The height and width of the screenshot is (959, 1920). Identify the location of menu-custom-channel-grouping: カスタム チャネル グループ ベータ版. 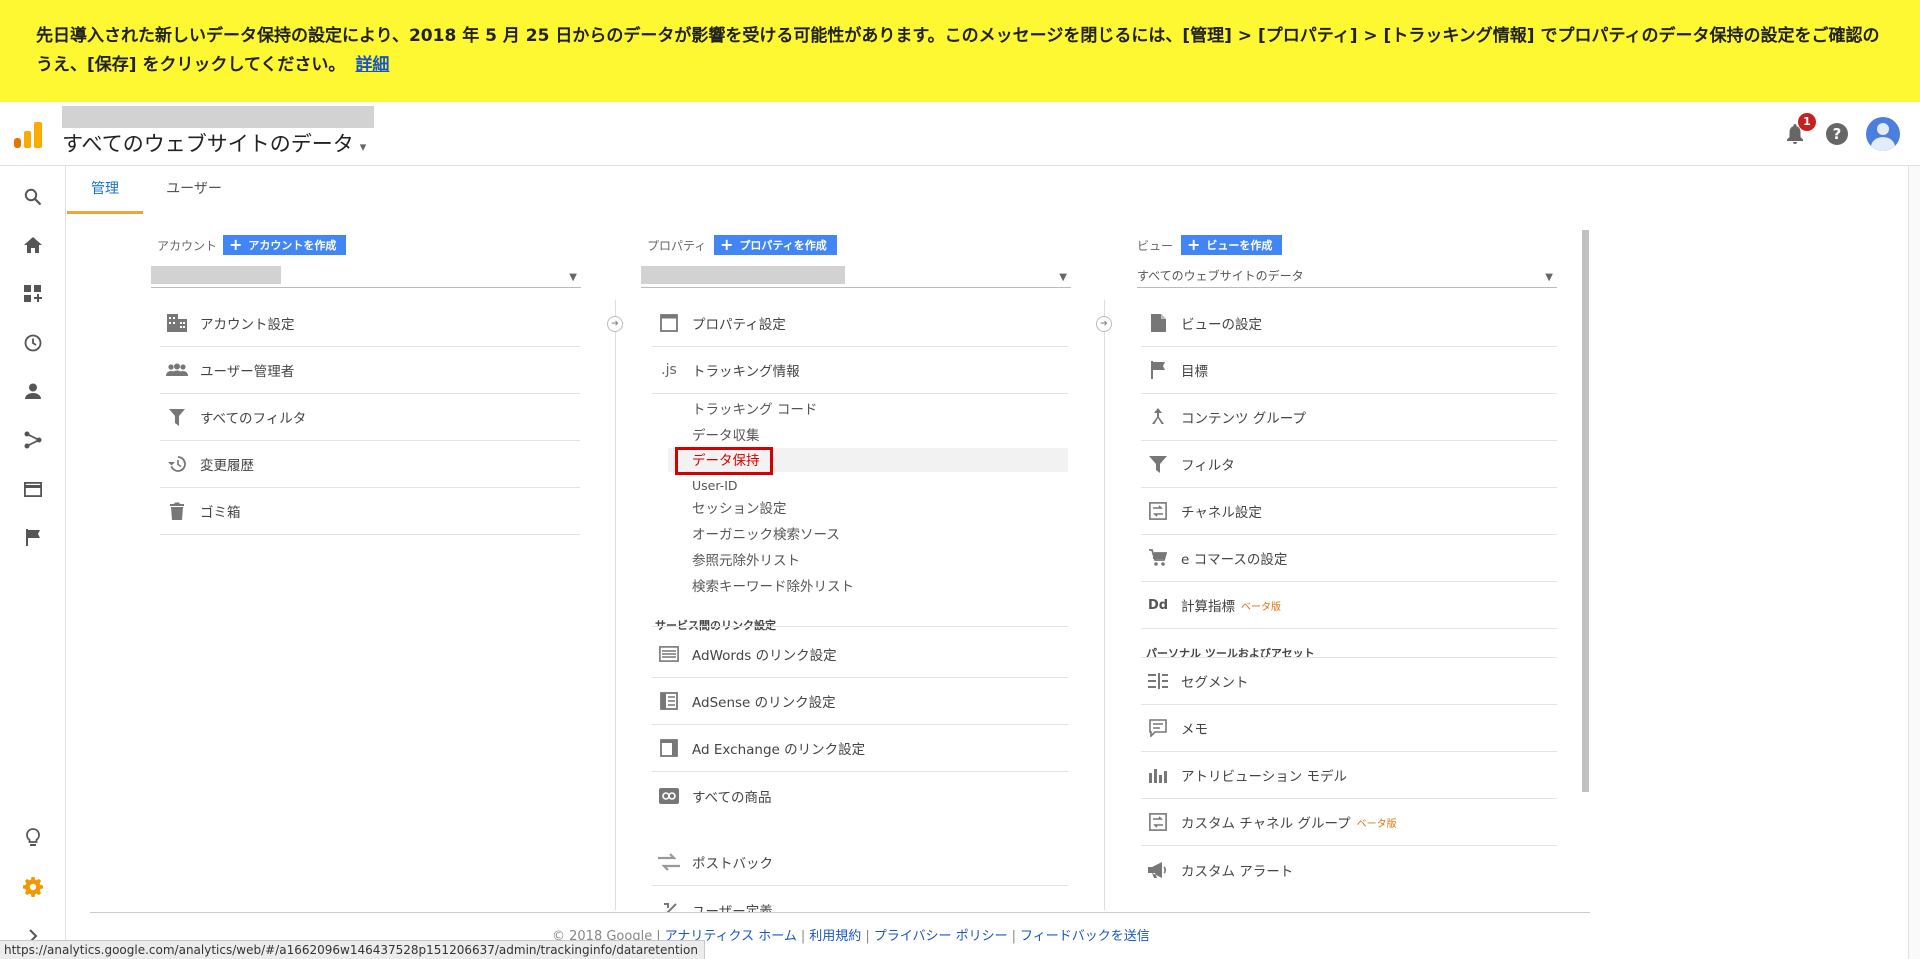
(1349, 822).